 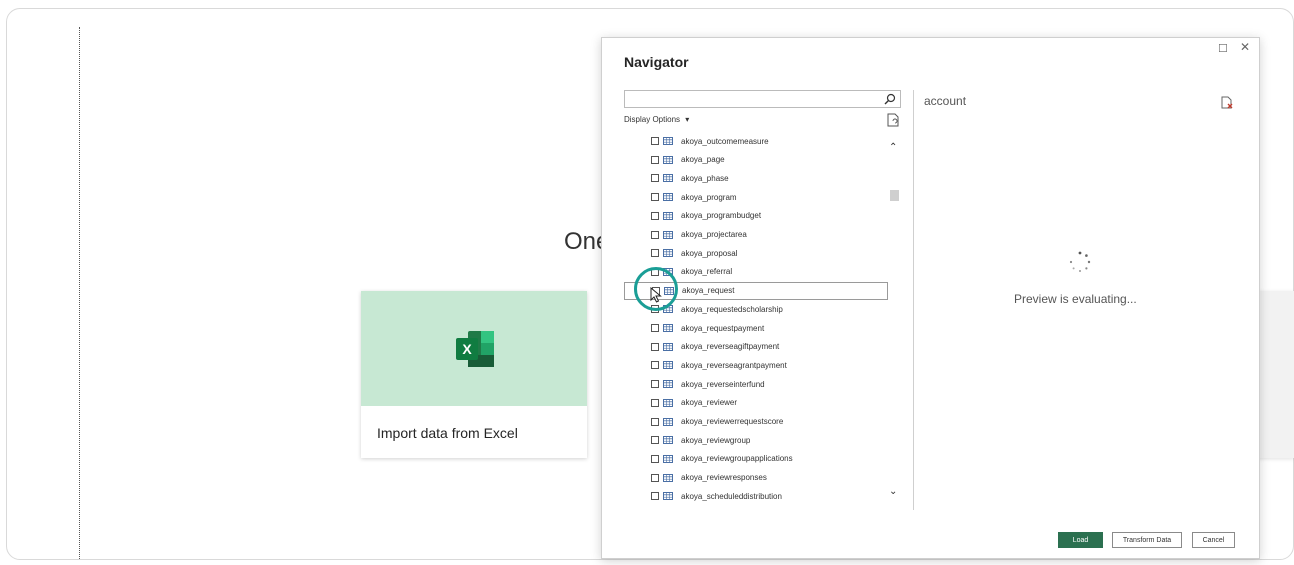 I want to click on table-row-label: akoya_projectarea, so click(x=714, y=234).